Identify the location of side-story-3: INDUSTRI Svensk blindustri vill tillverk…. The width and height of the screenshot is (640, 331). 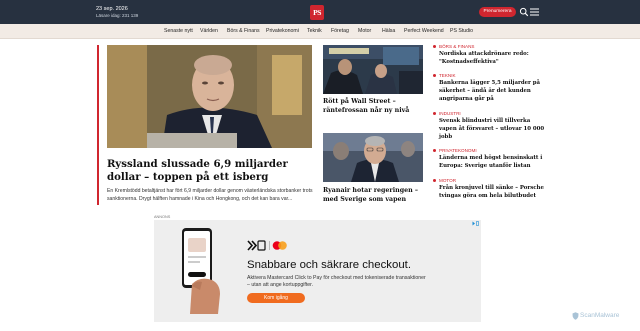
(489, 126).